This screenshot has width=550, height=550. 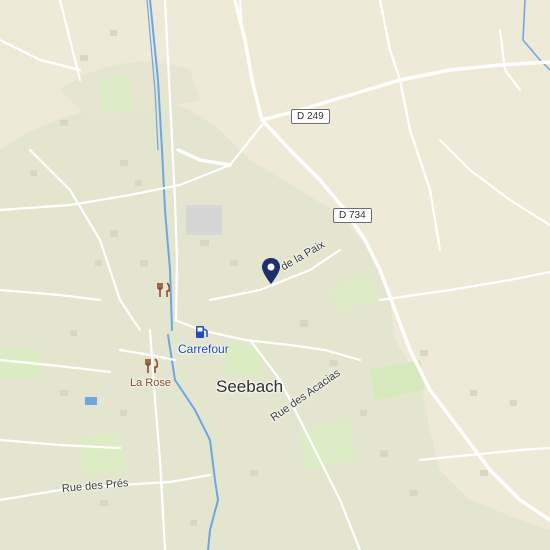 I want to click on industrial-area, so click(x=204, y=220).